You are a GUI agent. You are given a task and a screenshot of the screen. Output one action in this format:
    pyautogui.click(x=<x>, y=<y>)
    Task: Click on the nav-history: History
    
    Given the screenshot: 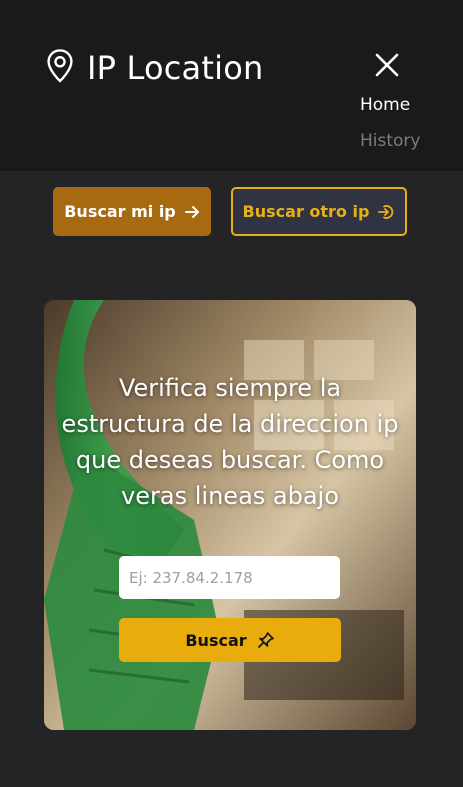 What is the action you would take?
    pyautogui.click(x=390, y=141)
    